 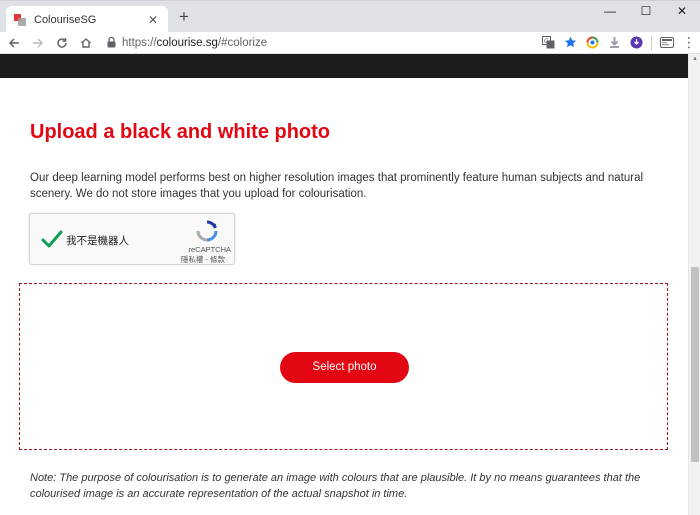 I want to click on browser-titlebar: ColouriseSG ✕ + — ☐ ✕, so click(x=350, y=16).